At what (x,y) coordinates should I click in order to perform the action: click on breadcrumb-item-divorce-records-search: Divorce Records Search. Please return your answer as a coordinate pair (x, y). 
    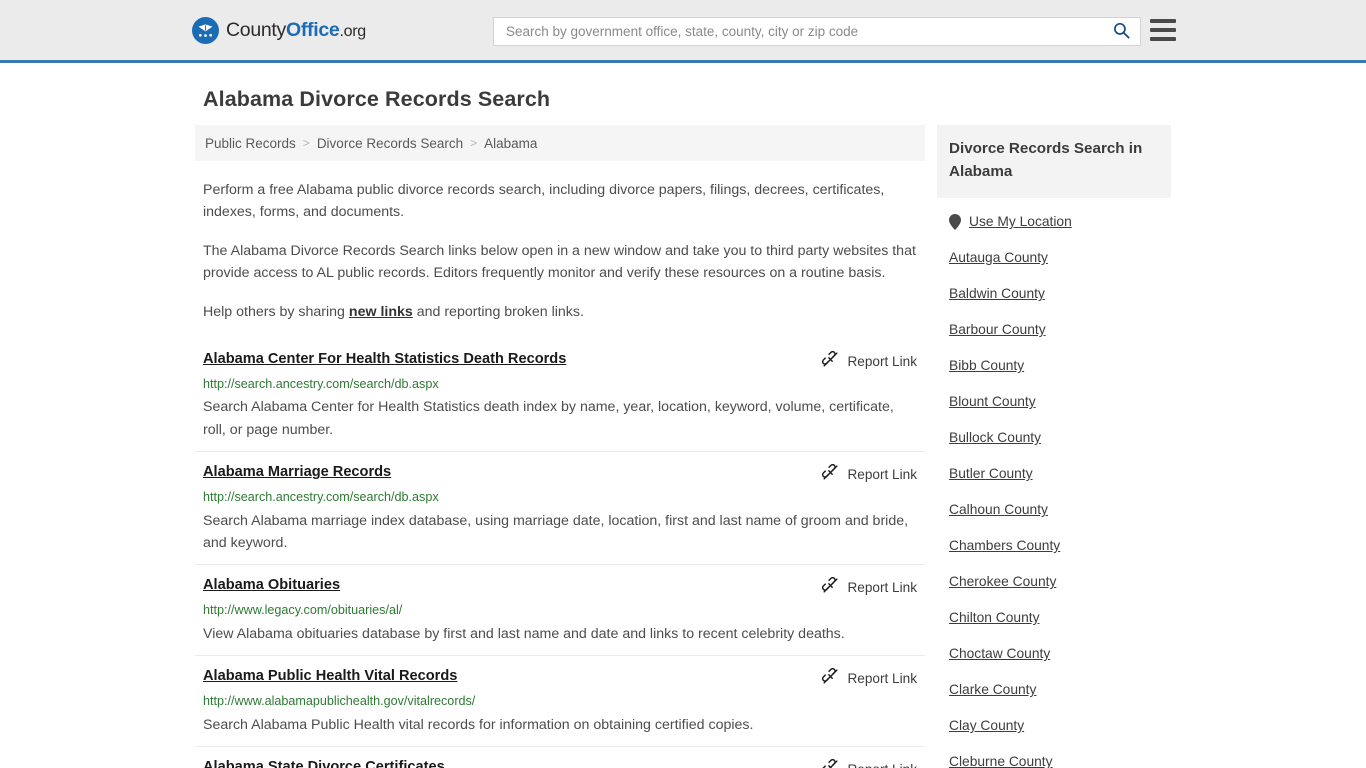
    Looking at the image, I should click on (390, 143).